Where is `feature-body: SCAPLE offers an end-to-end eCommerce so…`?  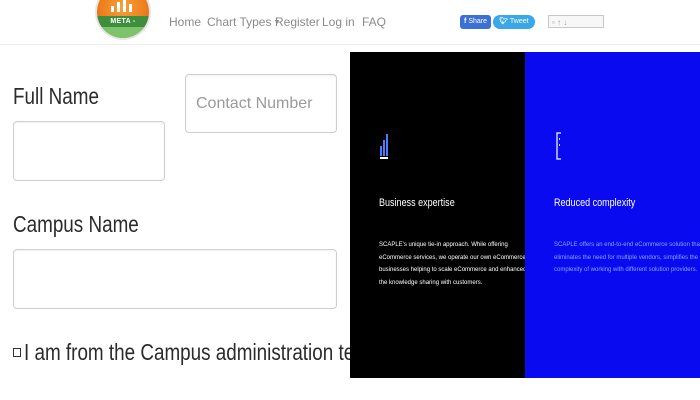
feature-body: SCAPLE offers an end-to-end eCommerce so… is located at coordinates (627, 257).